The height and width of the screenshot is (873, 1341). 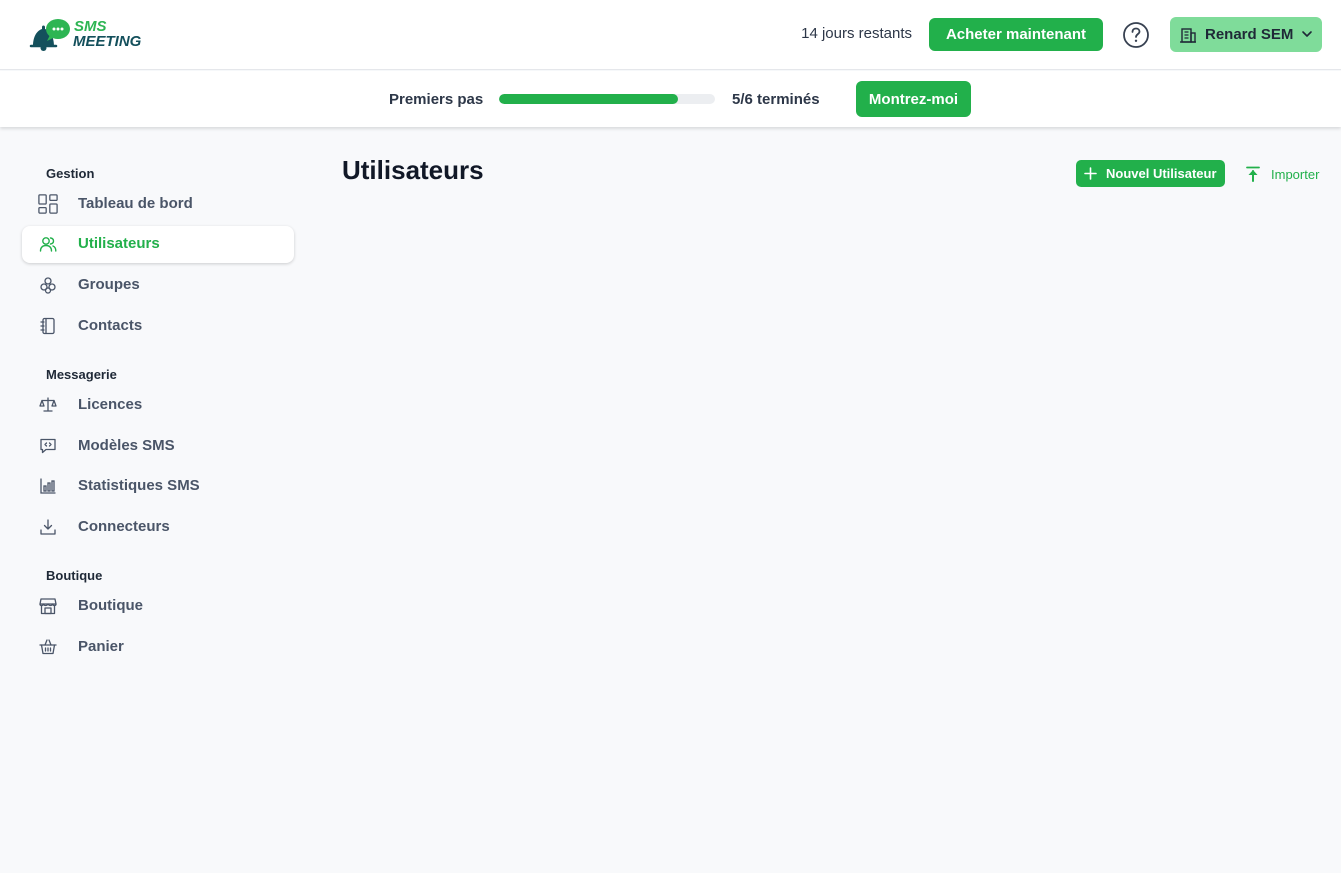 I want to click on onboarding-status: 5/6 terminés, so click(x=776, y=99).